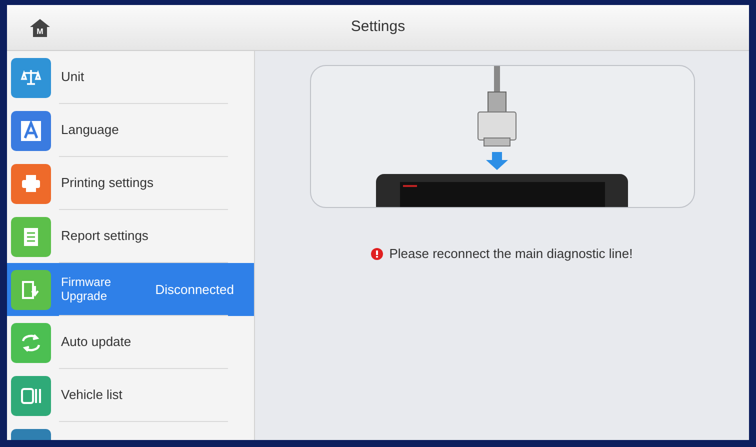  What do you see at coordinates (107, 183) in the screenshot?
I see `item-label: Printing settings` at bounding box center [107, 183].